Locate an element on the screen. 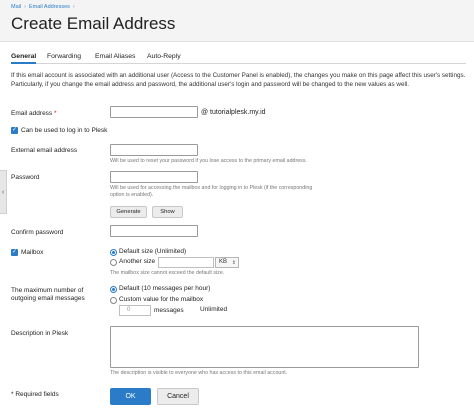 The image size is (474, 408). tab-forwarding: Forwarding is located at coordinates (64, 56).